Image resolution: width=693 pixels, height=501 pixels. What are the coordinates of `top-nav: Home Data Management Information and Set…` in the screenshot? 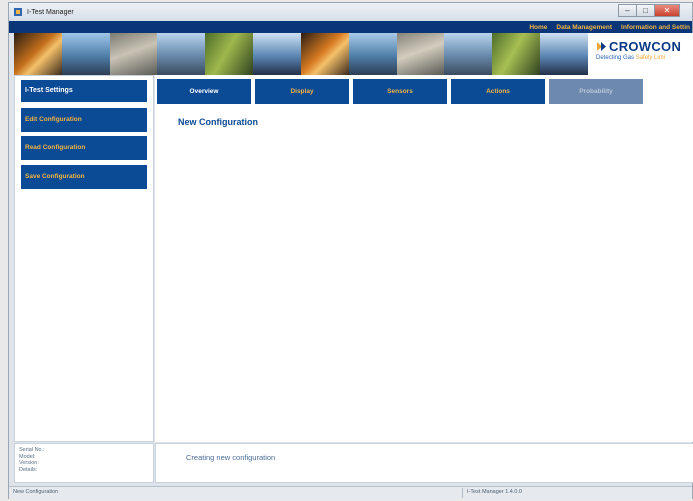 It's located at (350, 27).